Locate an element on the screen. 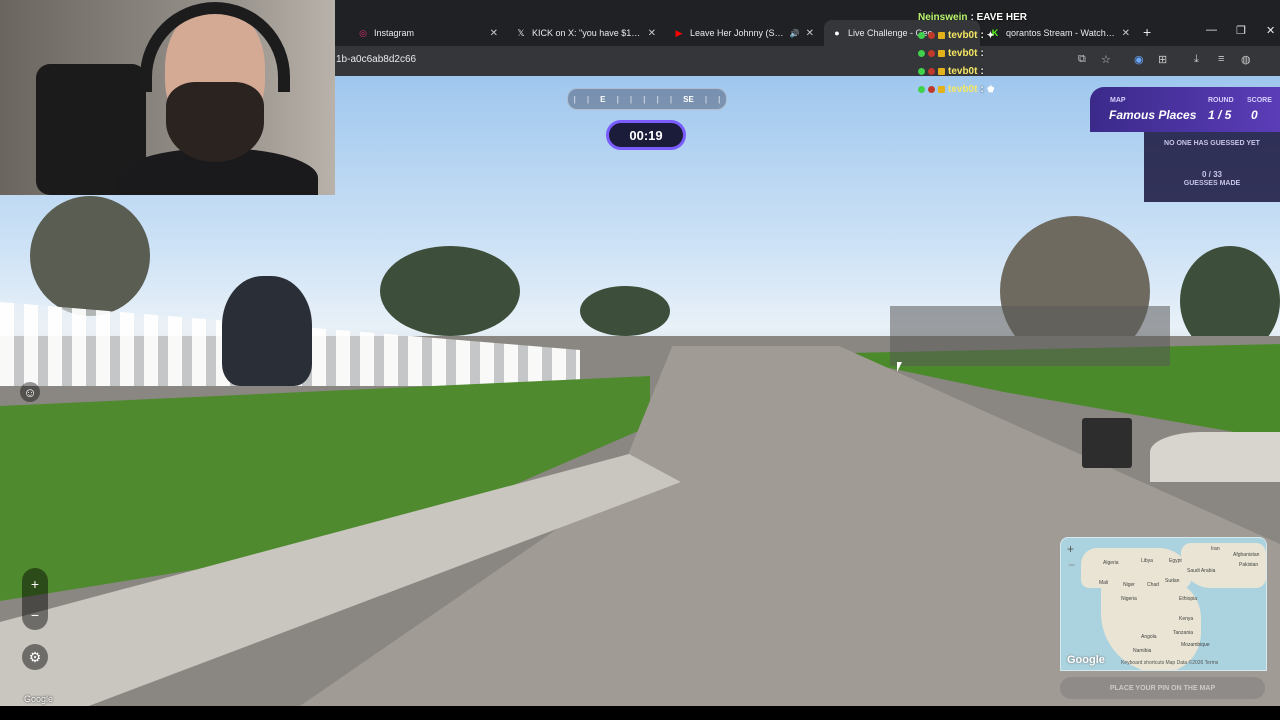 The width and height of the screenshot is (1280, 720). maximize-button: ❐ is located at coordinates (1241, 30).